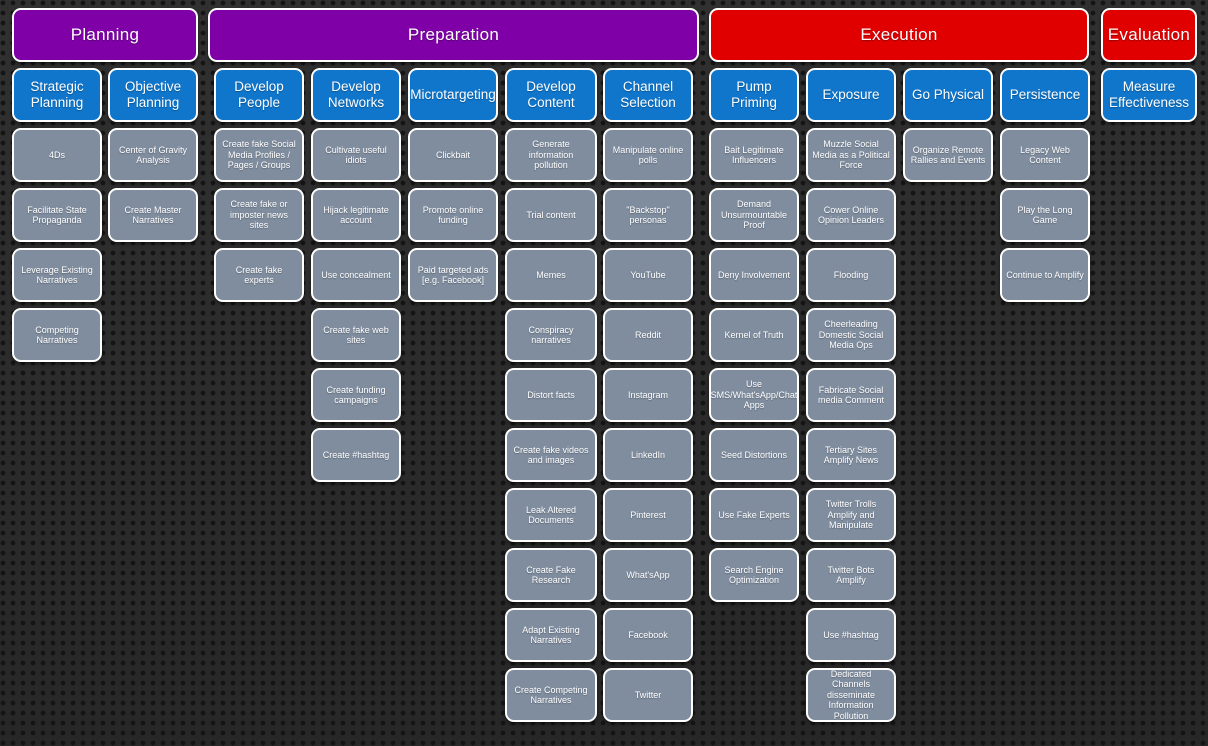  I want to click on technique-card: Create Competing Narratives, so click(551, 695).